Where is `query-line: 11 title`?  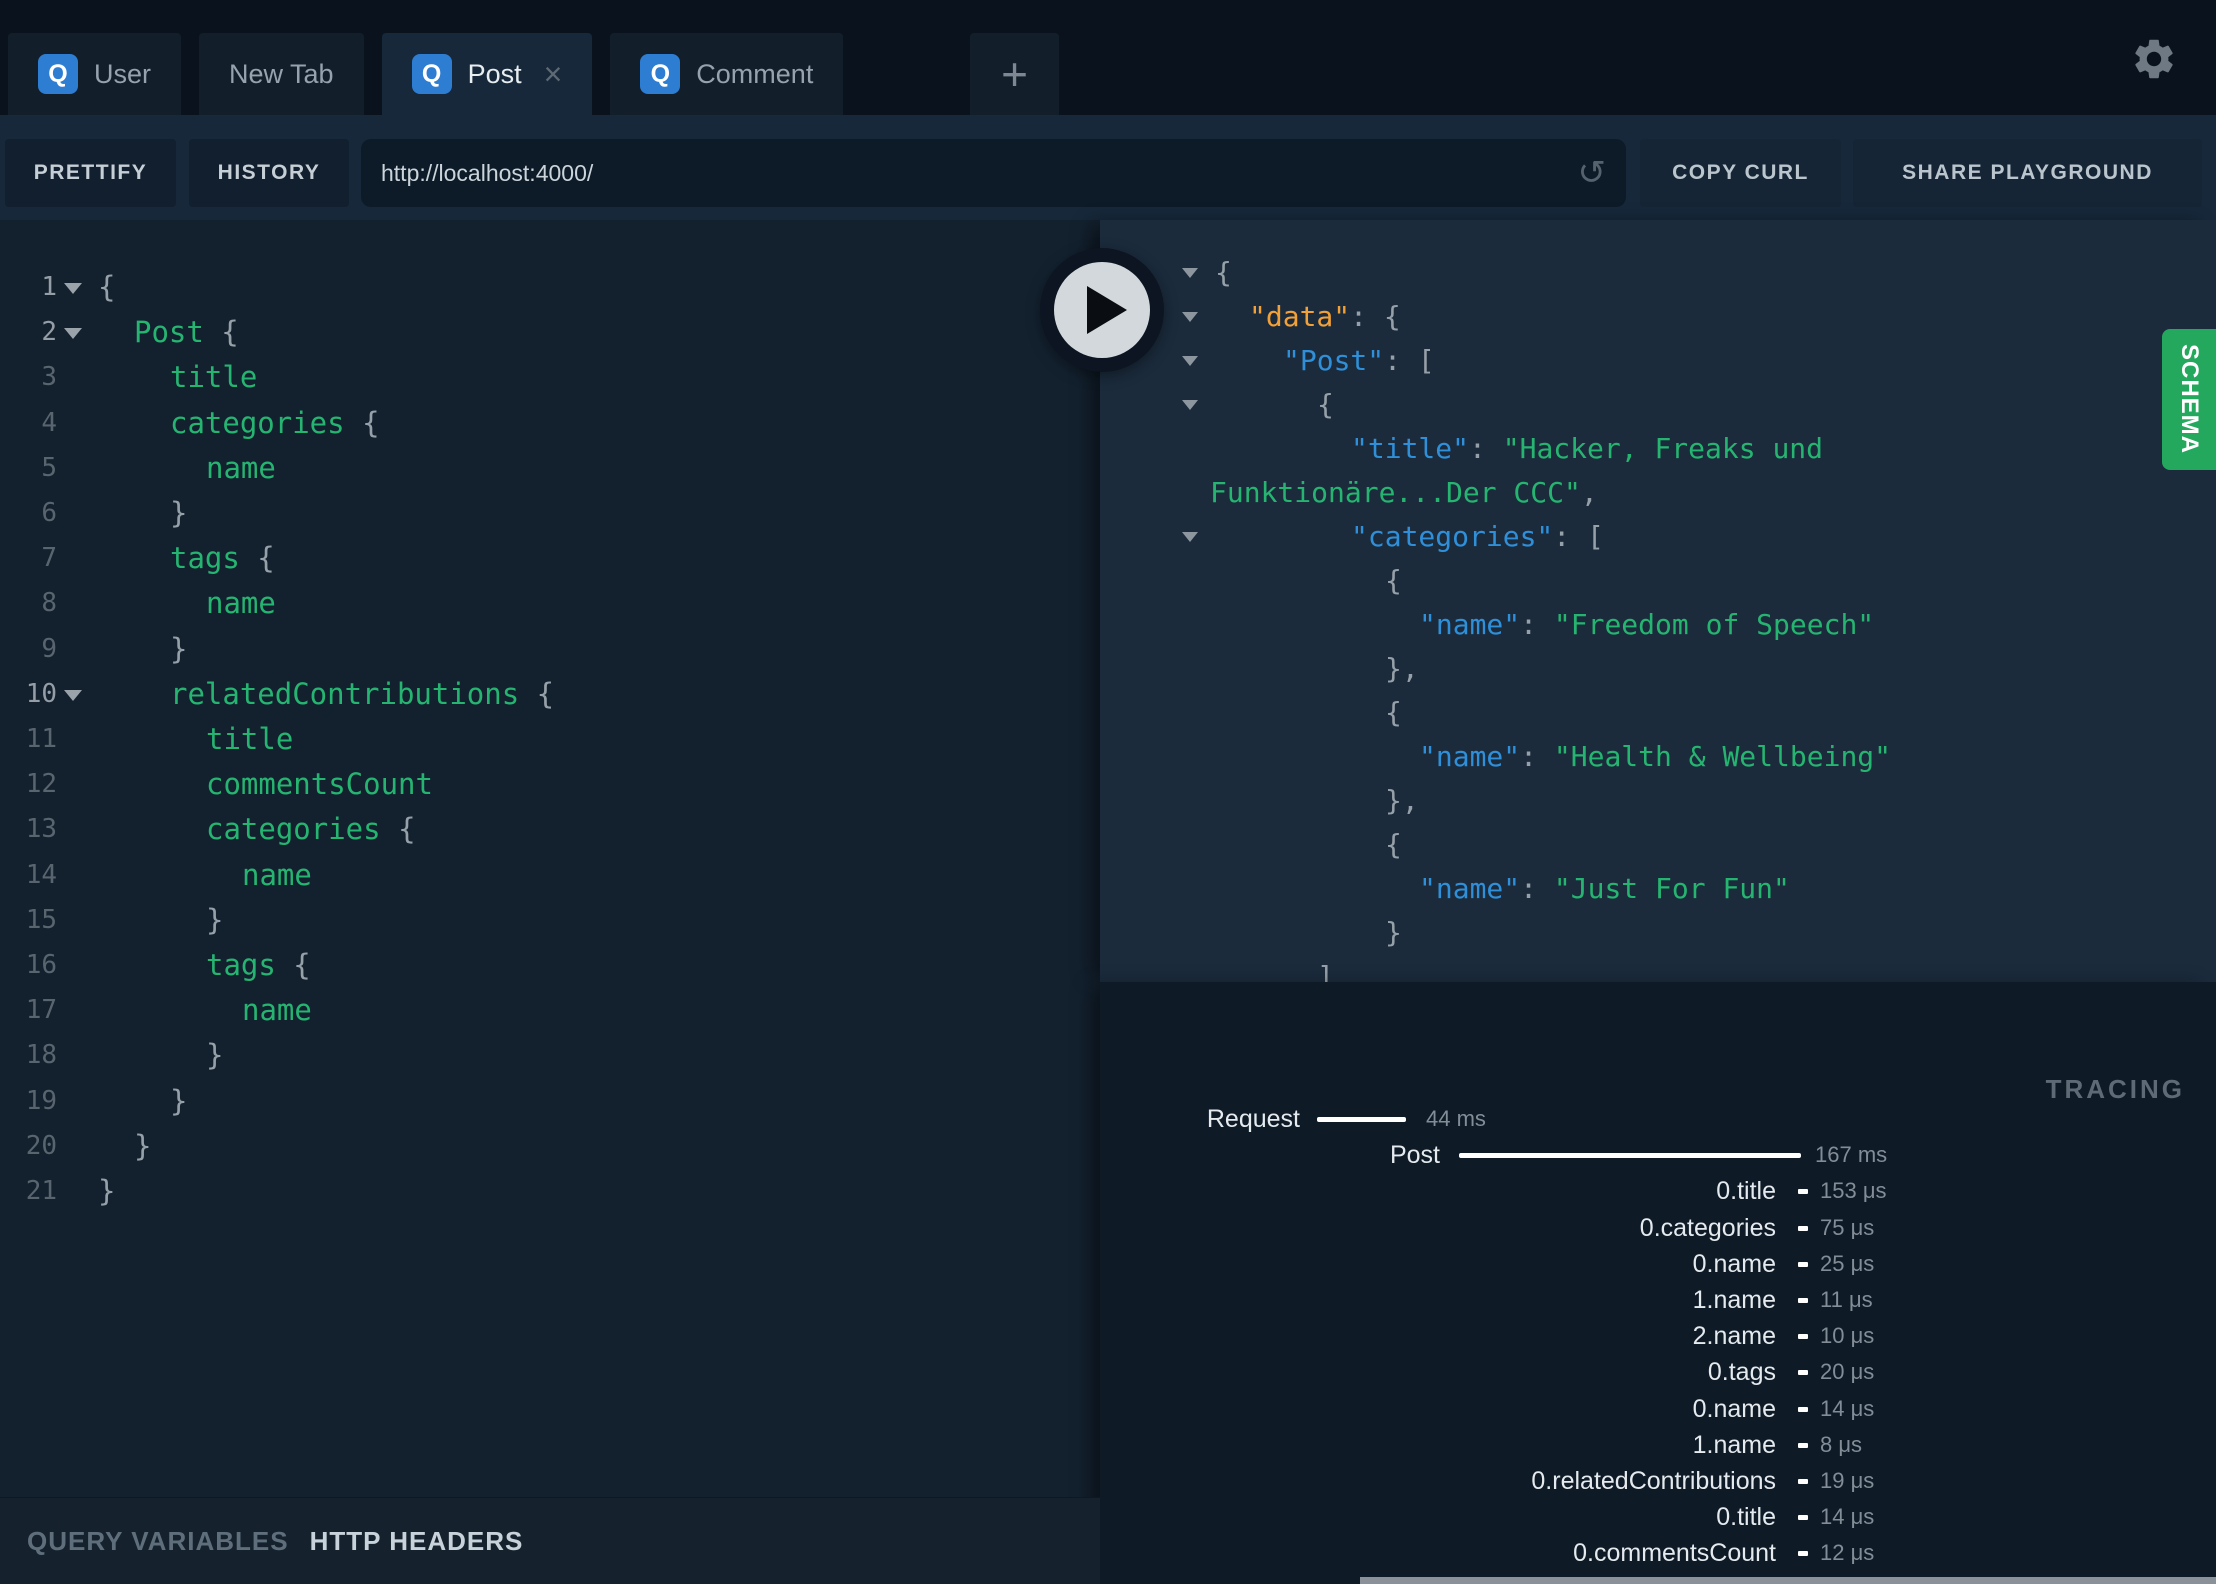
query-line: 11 title is located at coordinates (550, 739).